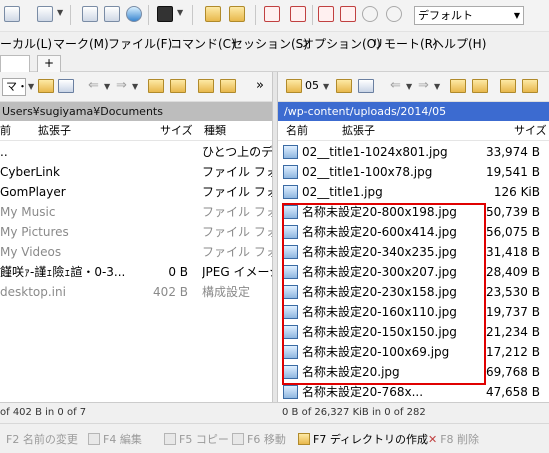 The width and height of the screenshot is (549, 453). I want to click on rename-button: F2 名前の変更, so click(42, 439).